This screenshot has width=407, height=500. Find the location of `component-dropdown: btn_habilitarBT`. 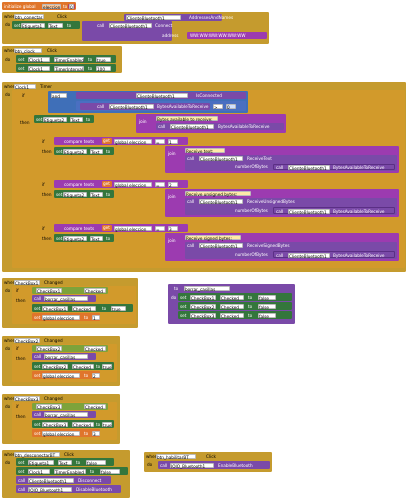

component-dropdown: btn_habilitarBT is located at coordinates (176, 456).